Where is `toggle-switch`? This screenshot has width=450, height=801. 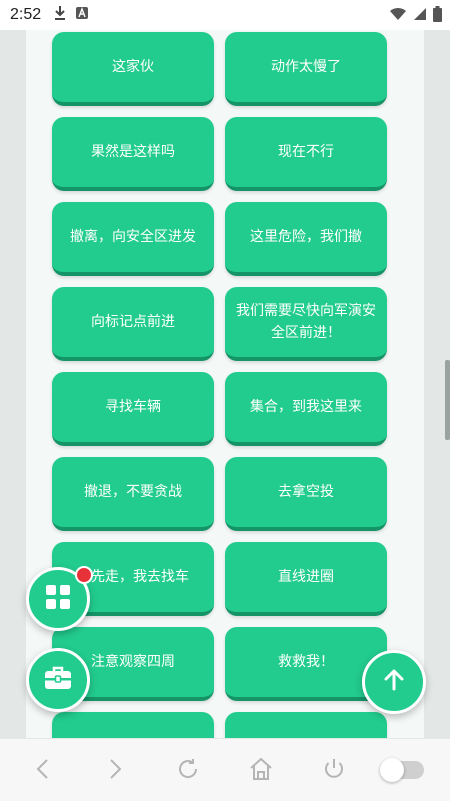 toggle-switch is located at coordinates (402, 770).